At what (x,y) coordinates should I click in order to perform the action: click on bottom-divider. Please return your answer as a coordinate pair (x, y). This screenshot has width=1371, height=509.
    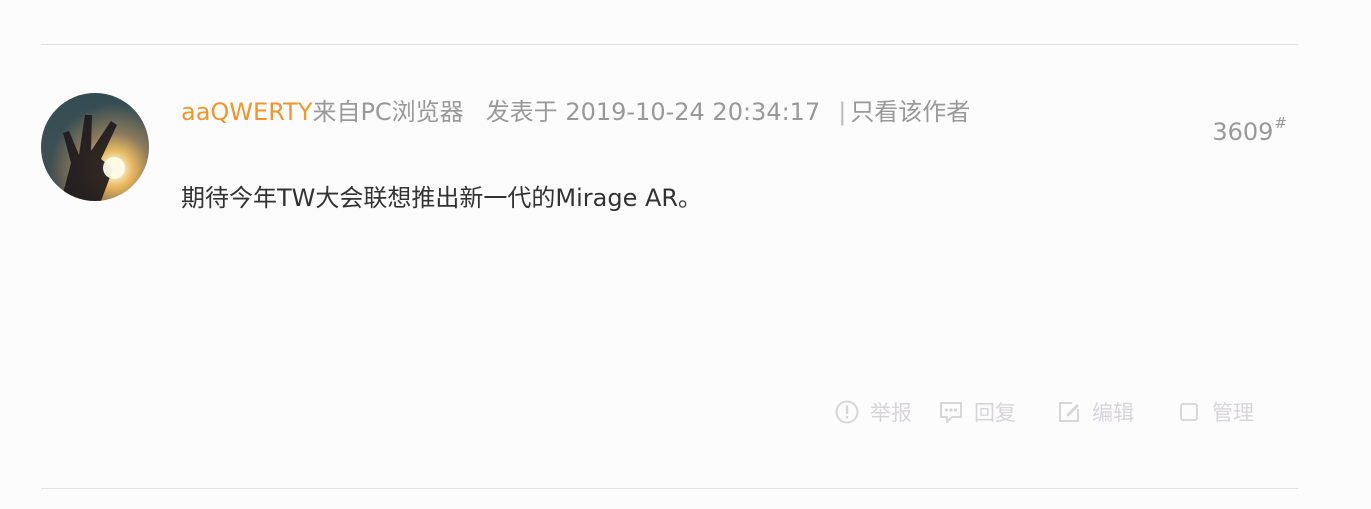
    Looking at the image, I should click on (669, 488).